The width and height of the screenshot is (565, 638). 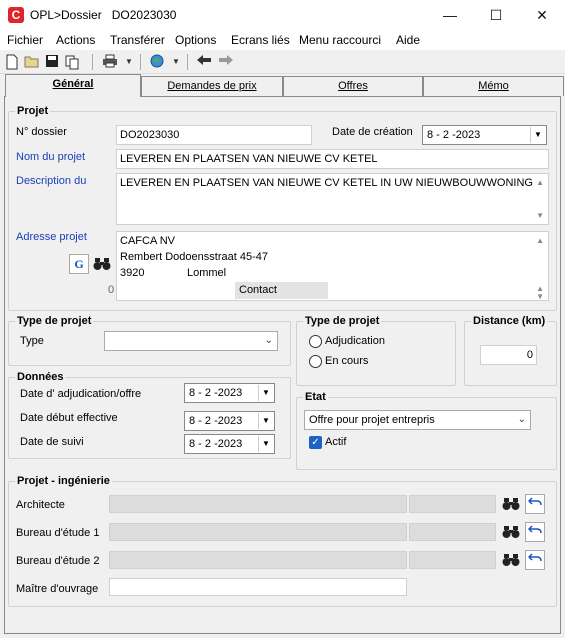 What do you see at coordinates (57, 589) in the screenshot?
I see `maitre-ouvrage-label: Maître d'ouvrage` at bounding box center [57, 589].